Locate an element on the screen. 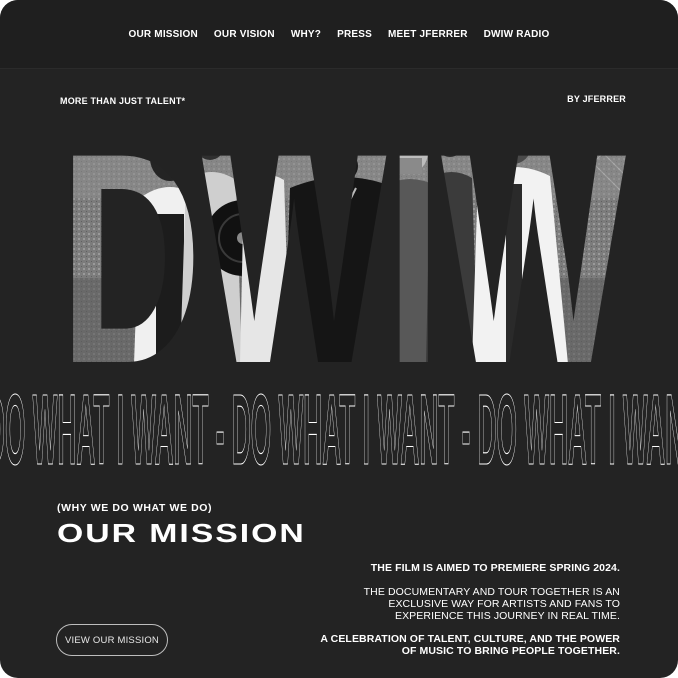 The image size is (678, 678). hero-tagline: MORE THAN JUST TALENT* is located at coordinates (123, 101).